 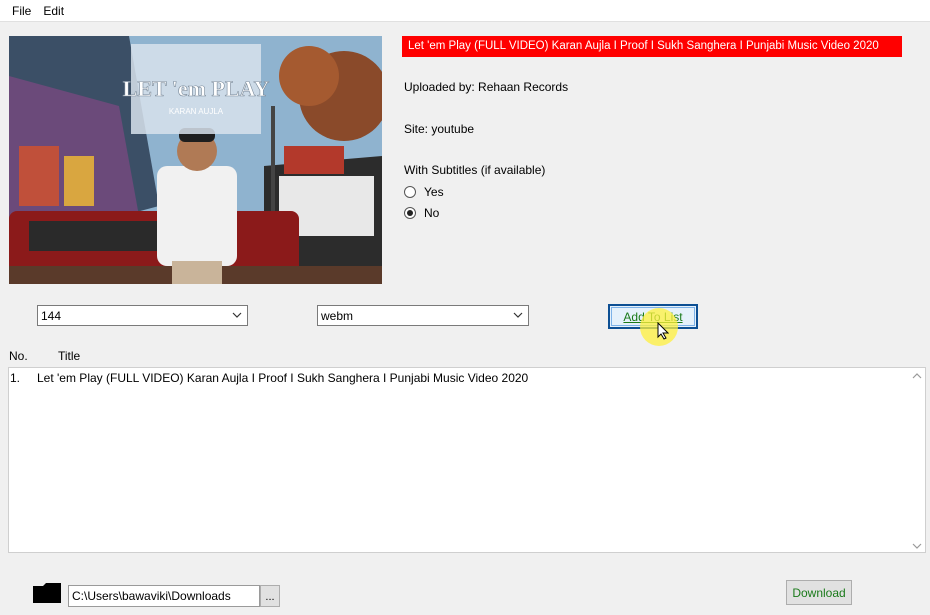 I want to click on column-header-title: Title, so click(x=69, y=356).